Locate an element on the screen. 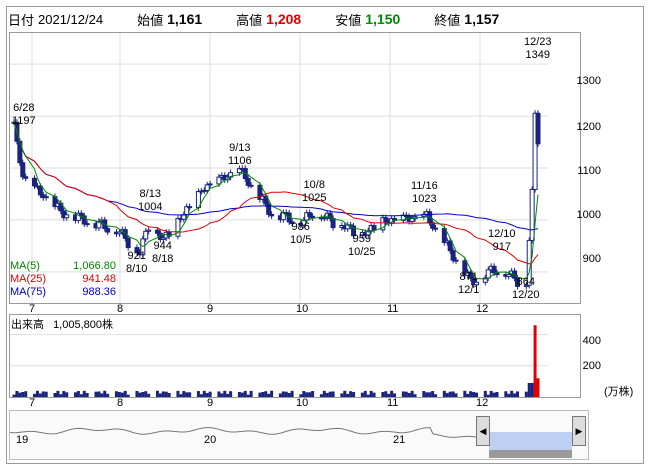  annotation-high-6-28: 6/28 1197 is located at coordinates (24, 114).